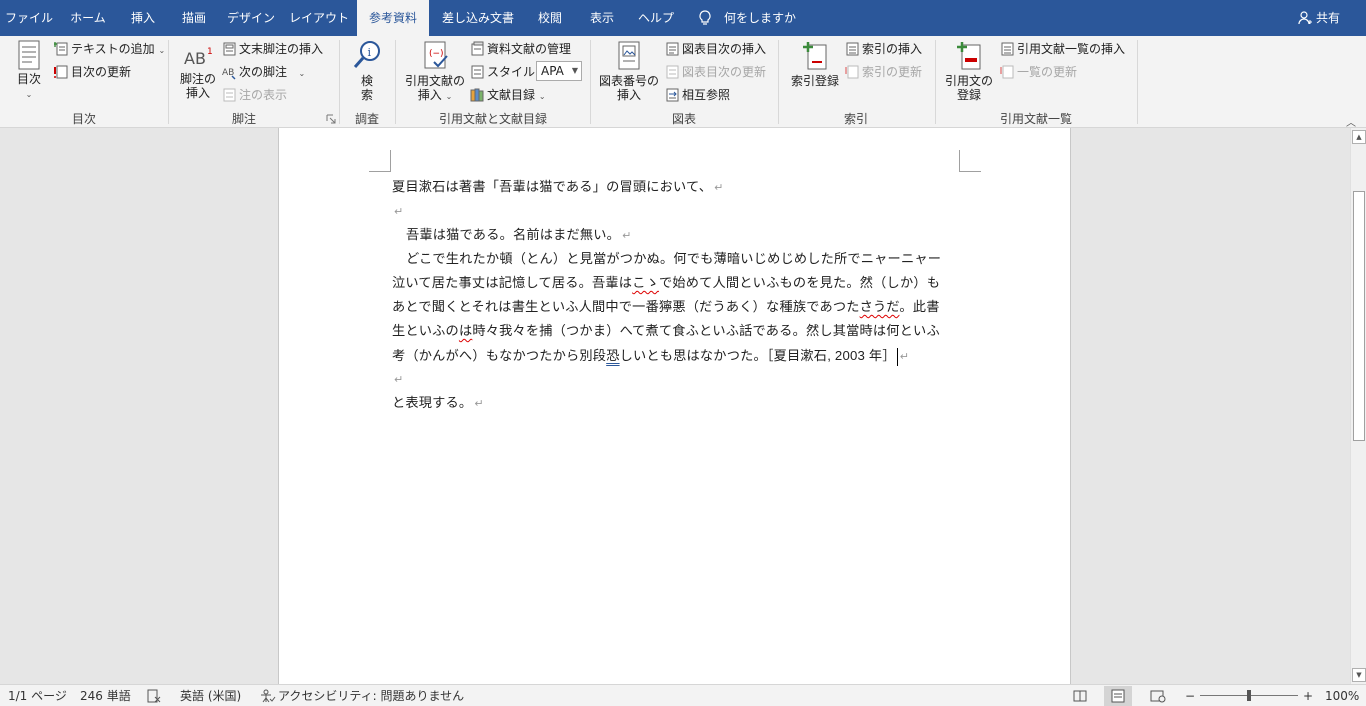  Describe the element at coordinates (1359, 316) in the screenshot. I see `scrollbar-thumb` at that location.